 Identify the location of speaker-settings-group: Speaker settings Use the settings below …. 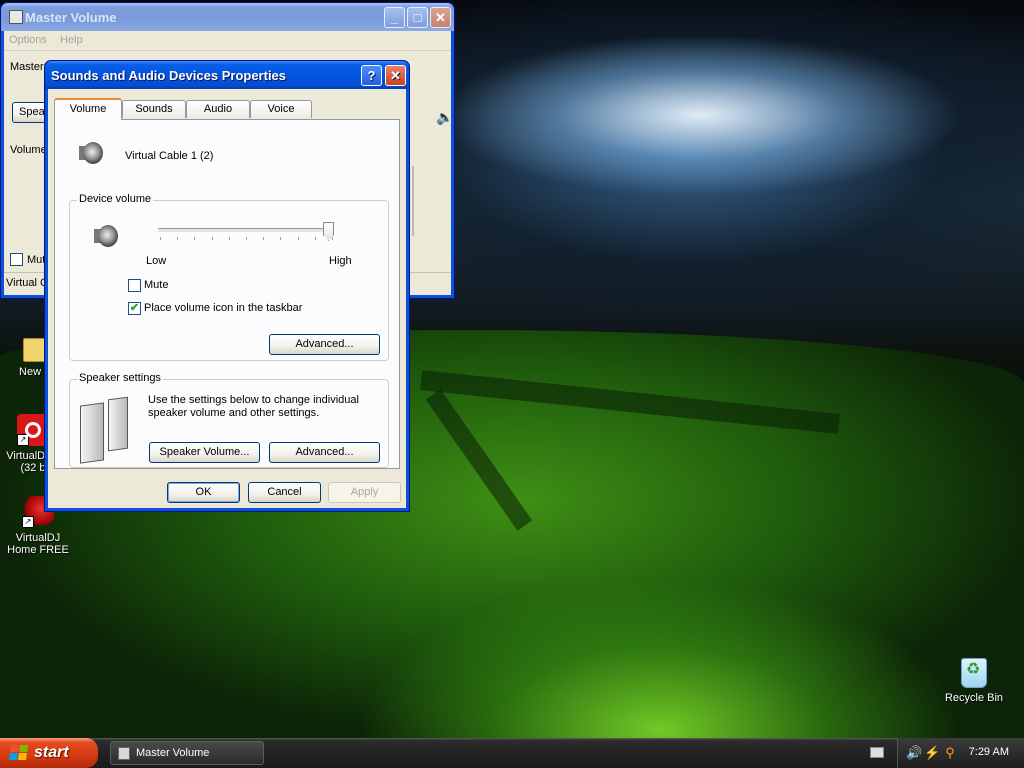
(229, 420).